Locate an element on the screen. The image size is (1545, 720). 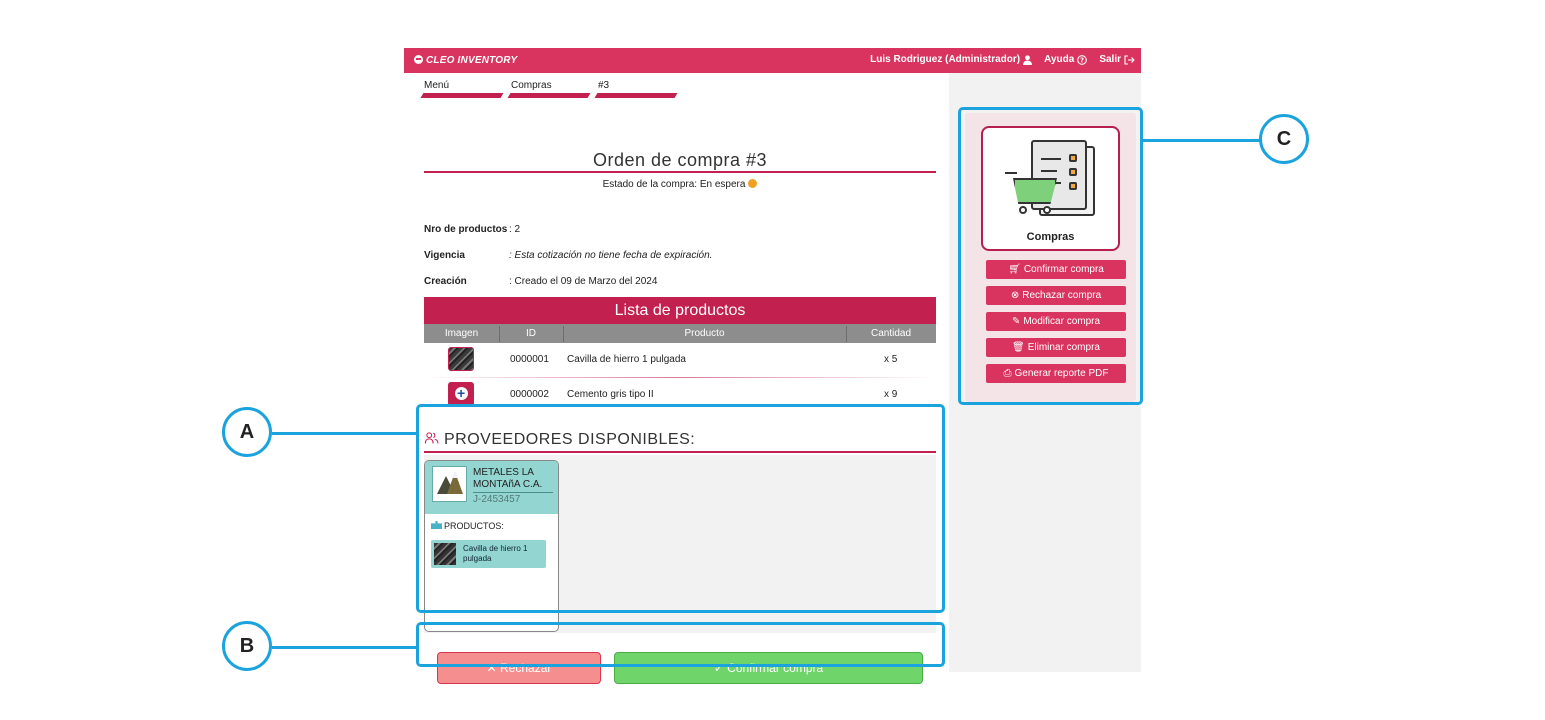
user-icon is located at coordinates (1028, 59).